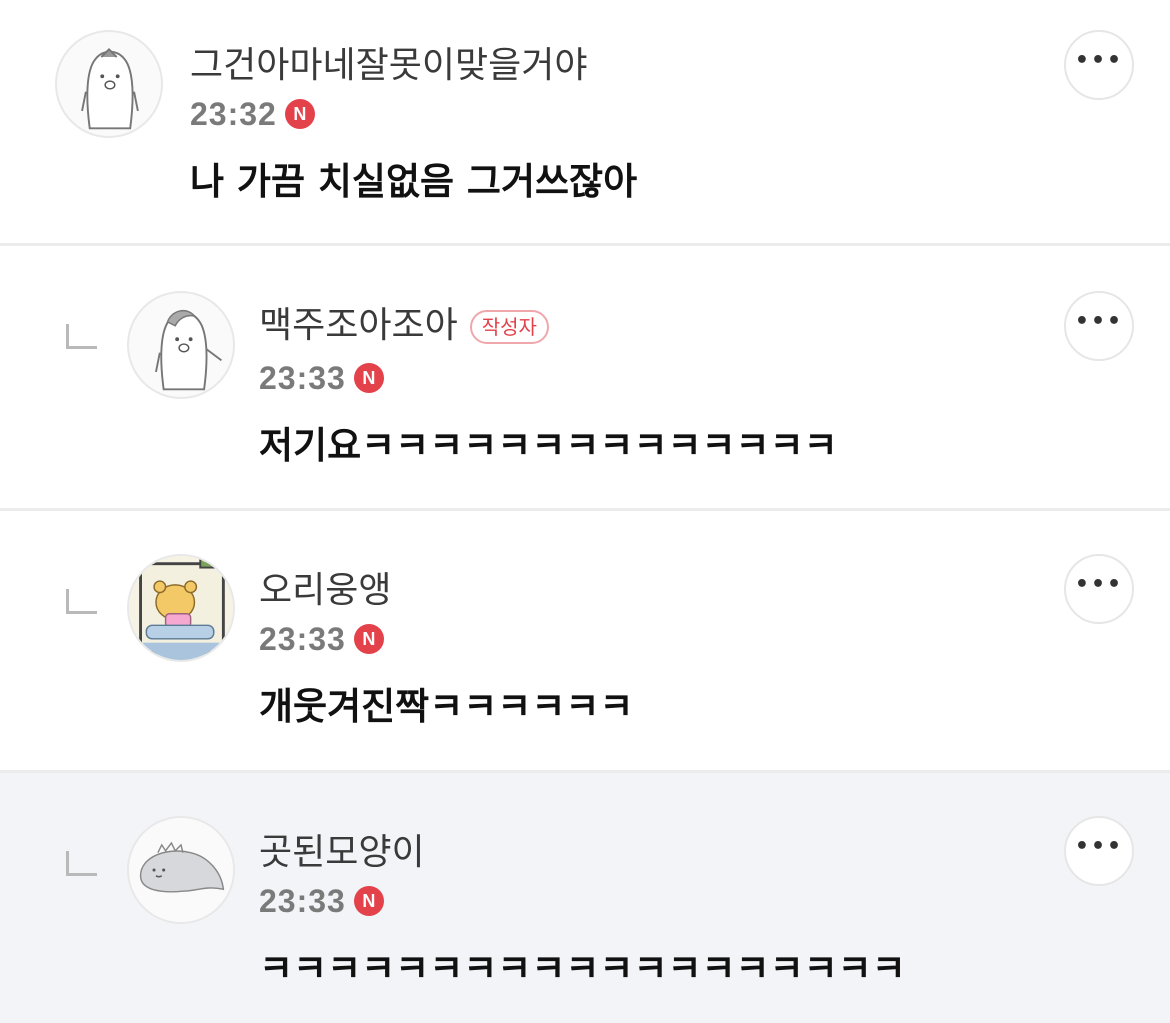 This screenshot has height=1023, width=1170. I want to click on bear-avatar-icon, so click(181, 608).